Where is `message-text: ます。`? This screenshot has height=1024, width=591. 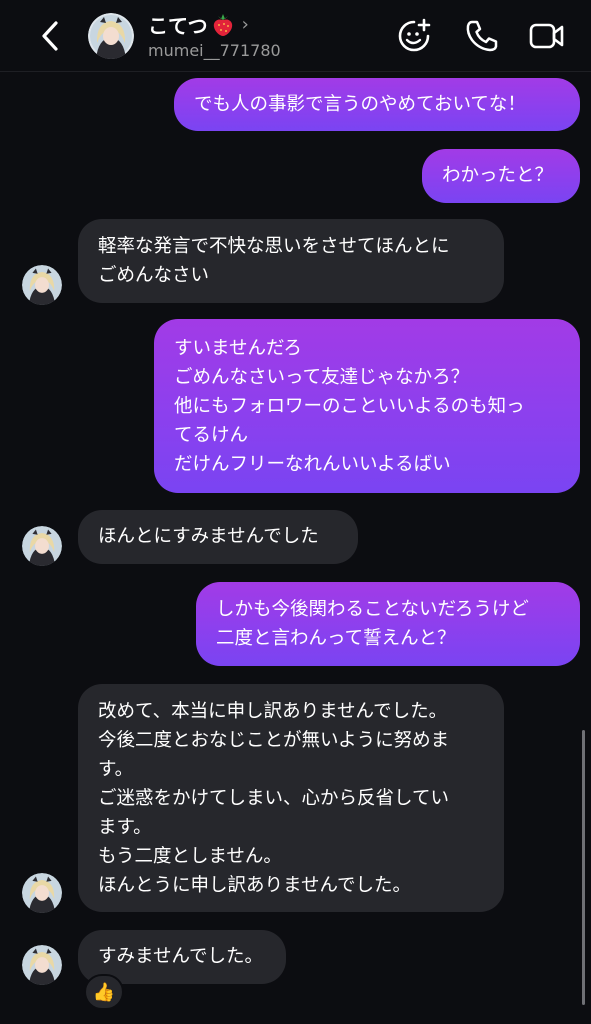 message-text: ます。 is located at coordinates (125, 827).